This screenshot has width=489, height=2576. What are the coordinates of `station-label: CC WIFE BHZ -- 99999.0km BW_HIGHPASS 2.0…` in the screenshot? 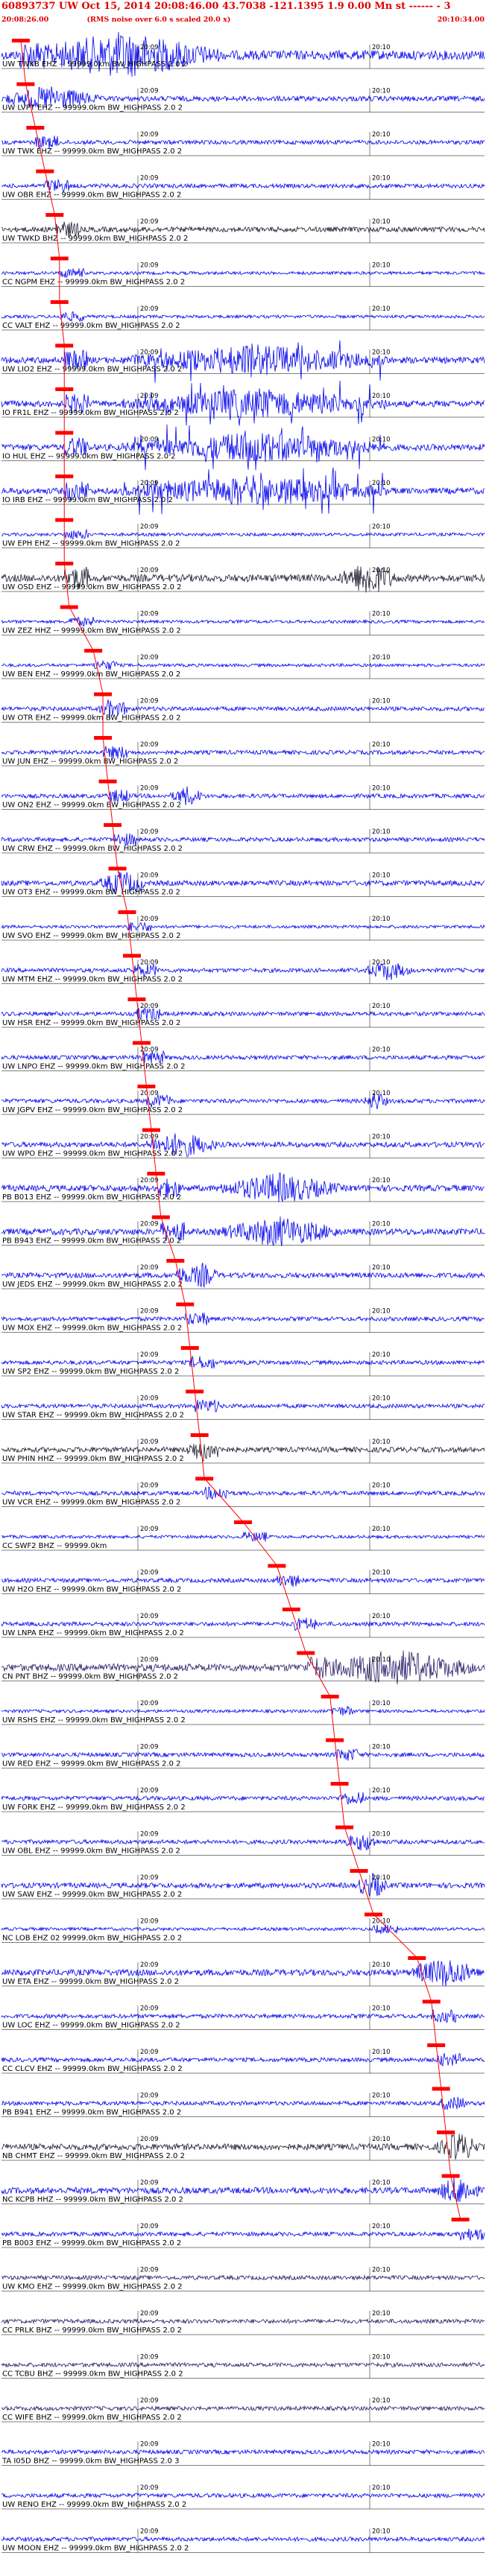 It's located at (92, 2418).